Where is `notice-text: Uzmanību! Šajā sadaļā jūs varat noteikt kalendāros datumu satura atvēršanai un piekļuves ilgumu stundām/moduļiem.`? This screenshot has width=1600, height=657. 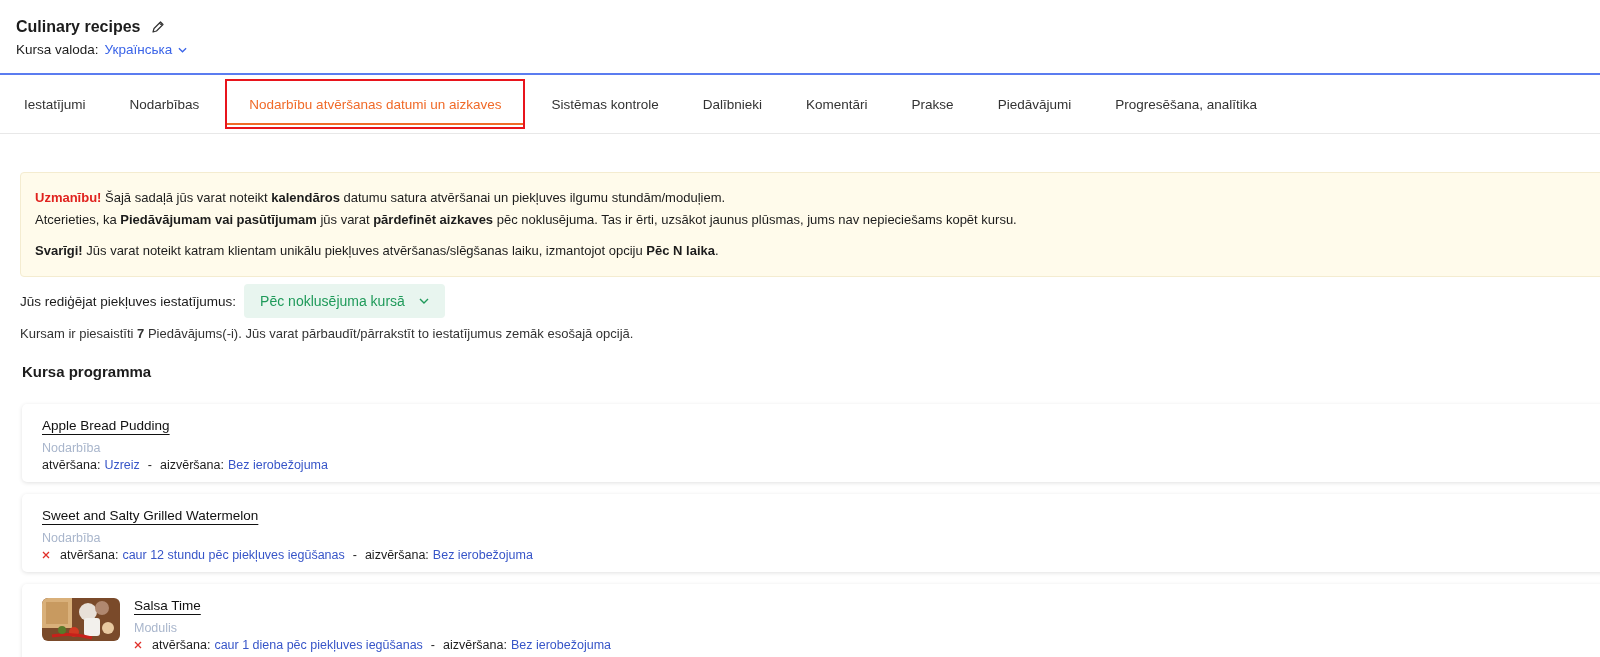
notice-text: Uzmanību! Šajā sadaļā jūs varat noteikt kalendāros datumu satura atvēršanai un piekļuves ilgumu stundām/moduļiem. is located at coordinates (381, 198).